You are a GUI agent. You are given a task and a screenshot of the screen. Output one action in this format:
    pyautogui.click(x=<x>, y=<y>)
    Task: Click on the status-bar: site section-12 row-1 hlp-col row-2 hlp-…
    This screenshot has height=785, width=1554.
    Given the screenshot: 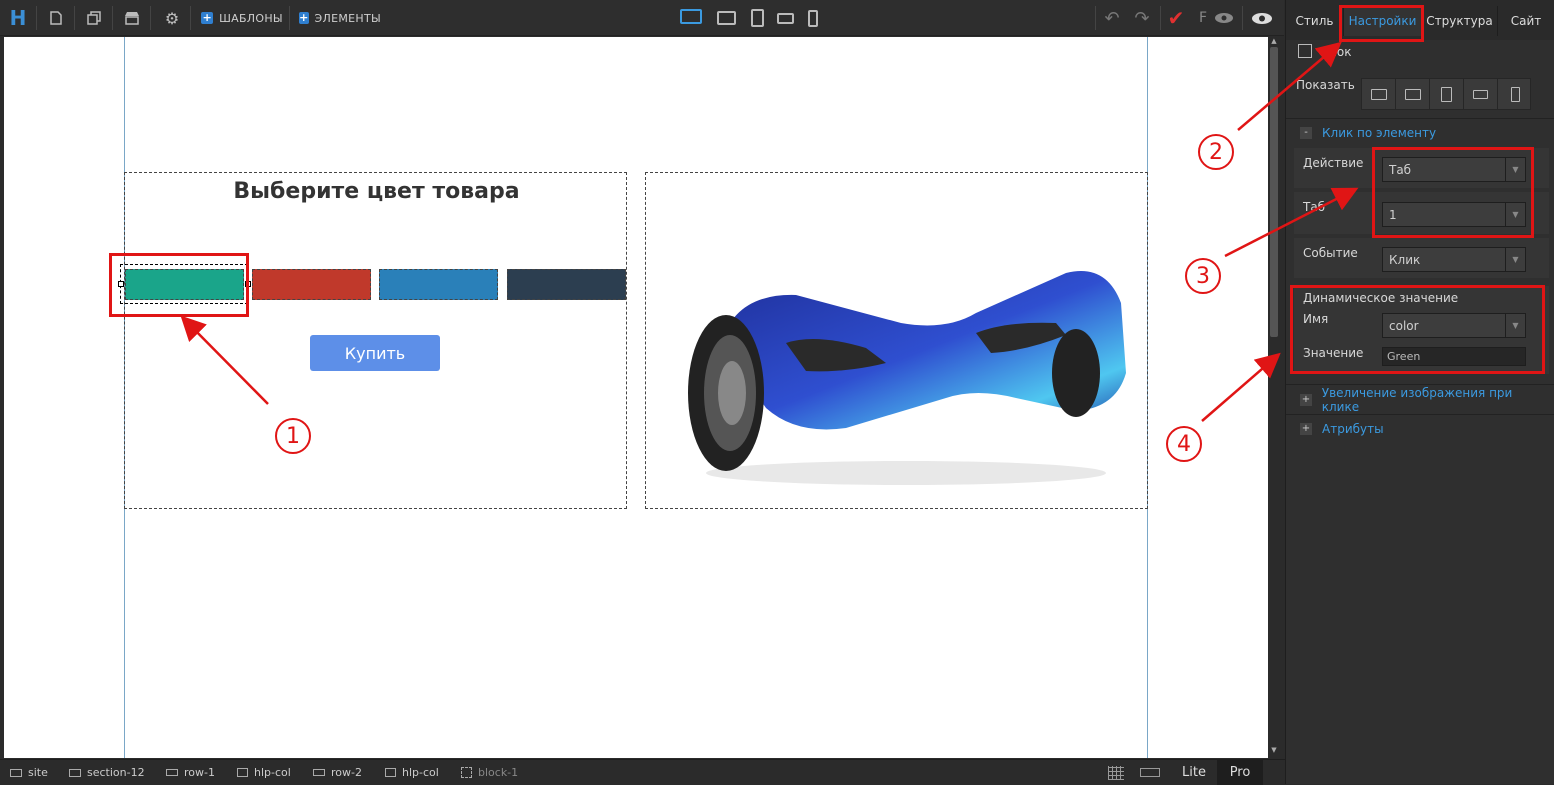 What is the action you would take?
    pyautogui.click(x=642, y=772)
    